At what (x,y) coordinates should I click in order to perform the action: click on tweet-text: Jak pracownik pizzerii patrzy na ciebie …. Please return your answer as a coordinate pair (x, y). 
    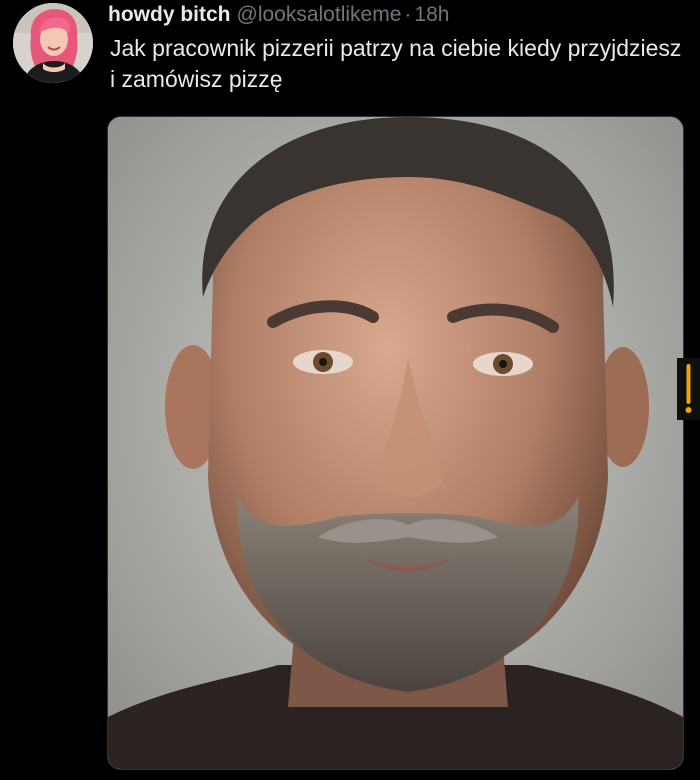
    Looking at the image, I should click on (396, 63).